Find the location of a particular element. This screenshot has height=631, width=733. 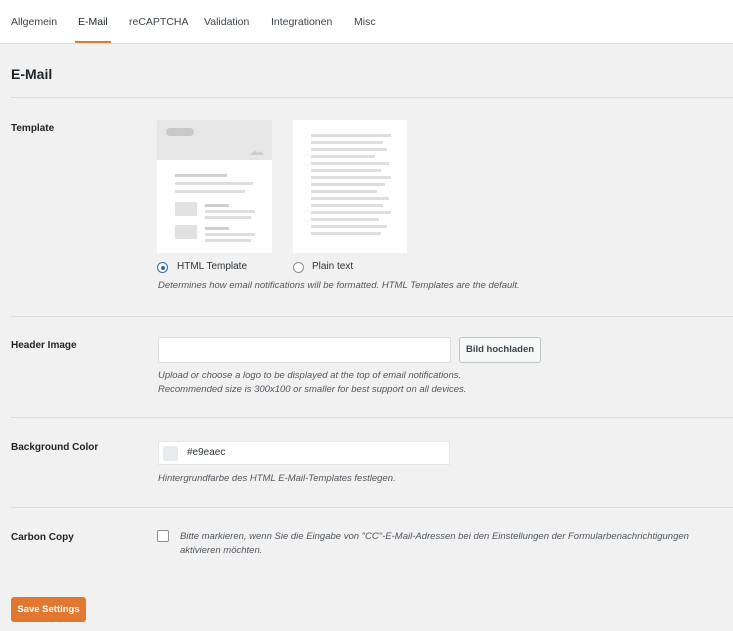

carbon-copy-checkbox is located at coordinates (163, 536).